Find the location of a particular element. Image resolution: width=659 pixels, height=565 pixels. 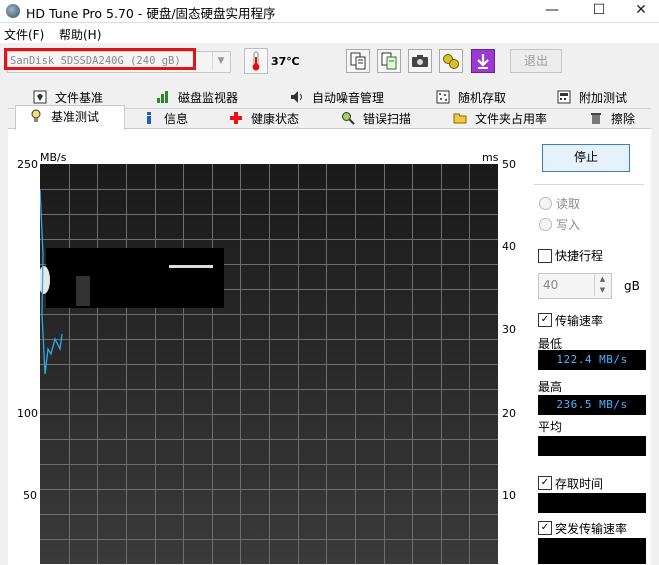

write-label: 写入 is located at coordinates (568, 225).